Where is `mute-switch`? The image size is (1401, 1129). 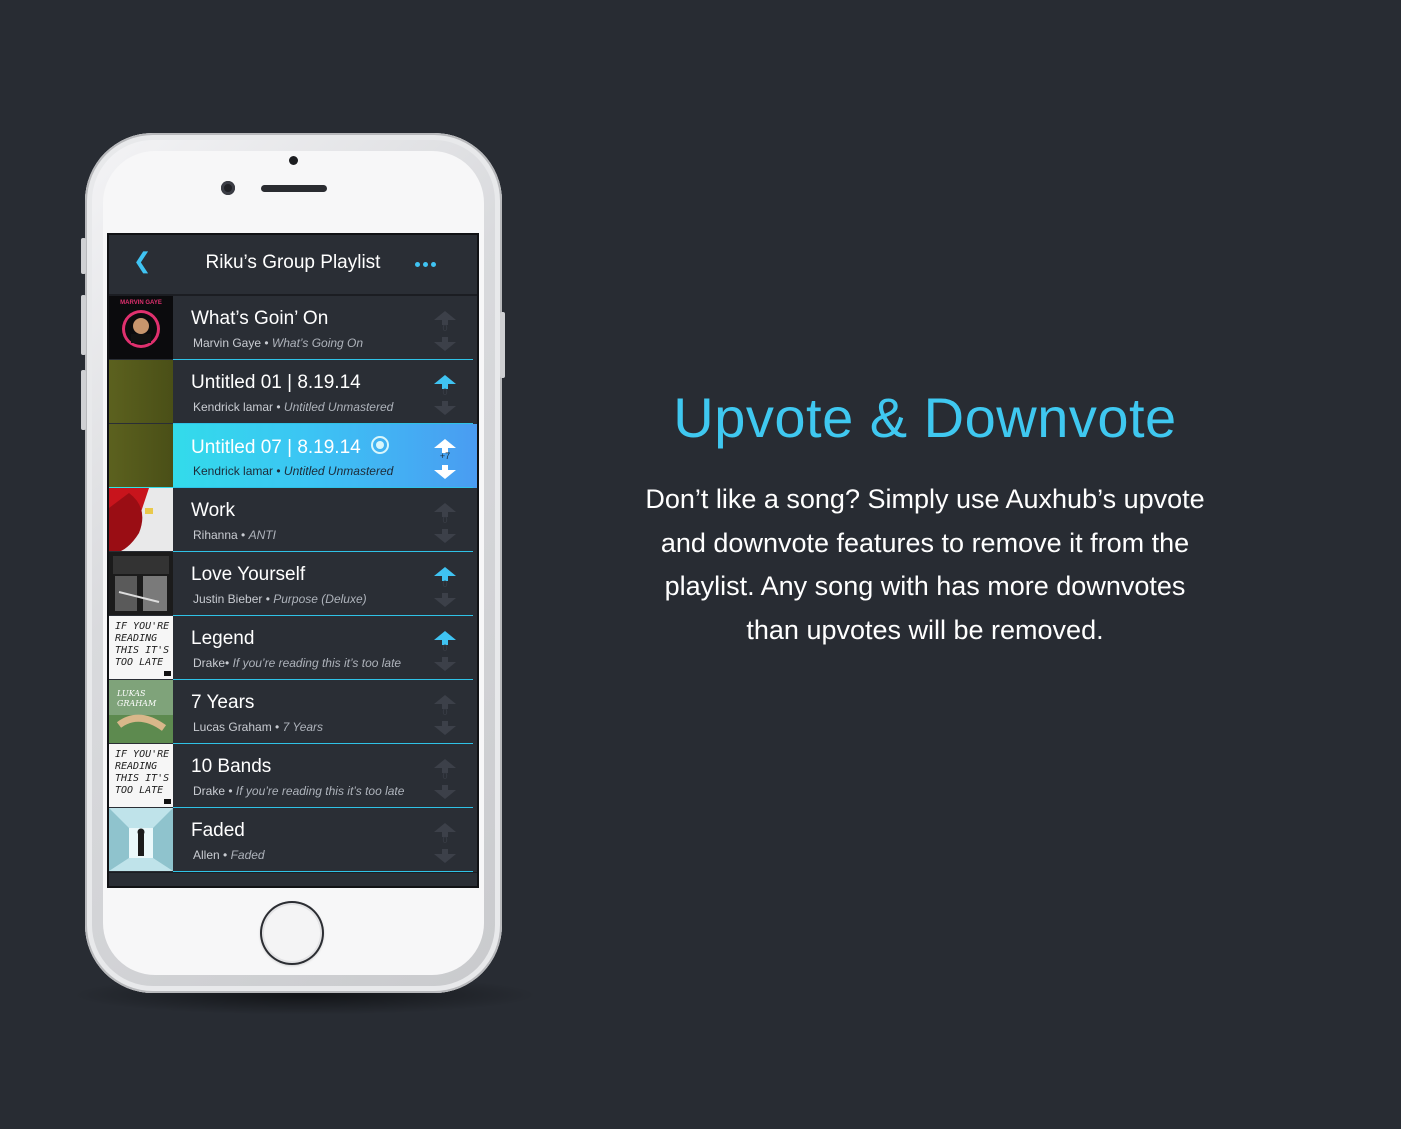 mute-switch is located at coordinates (83, 256).